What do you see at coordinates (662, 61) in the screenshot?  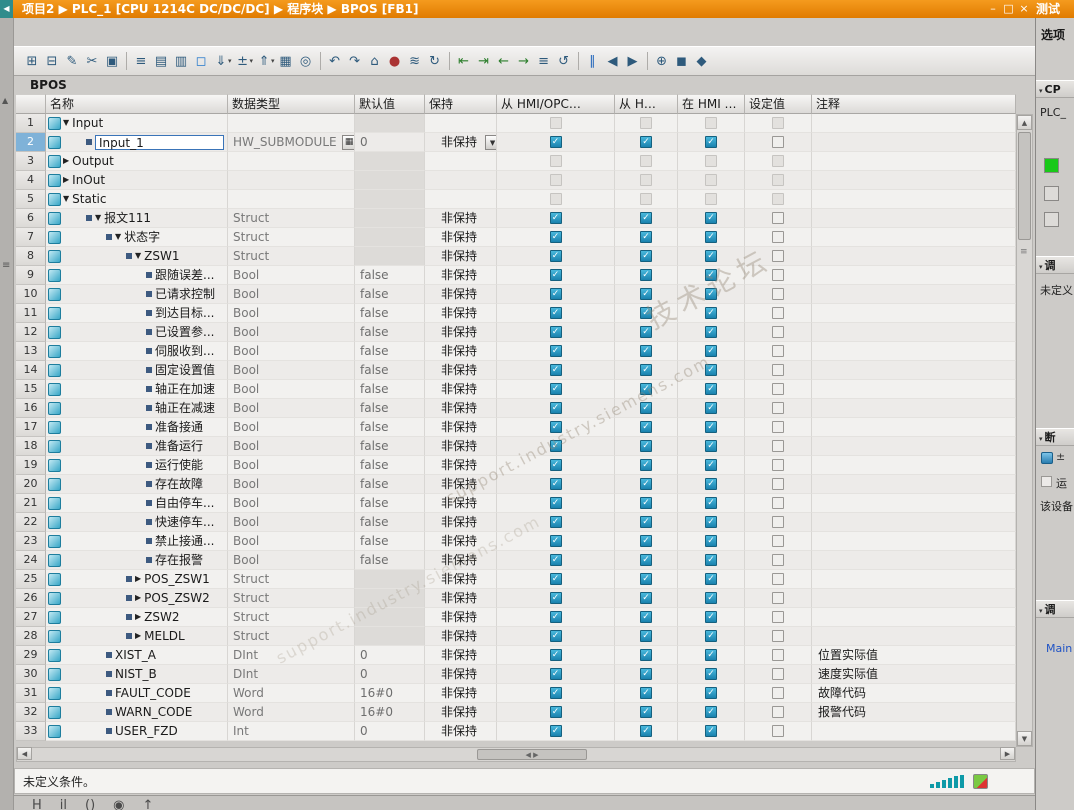 I see `search-tools-icon: ⊕` at bounding box center [662, 61].